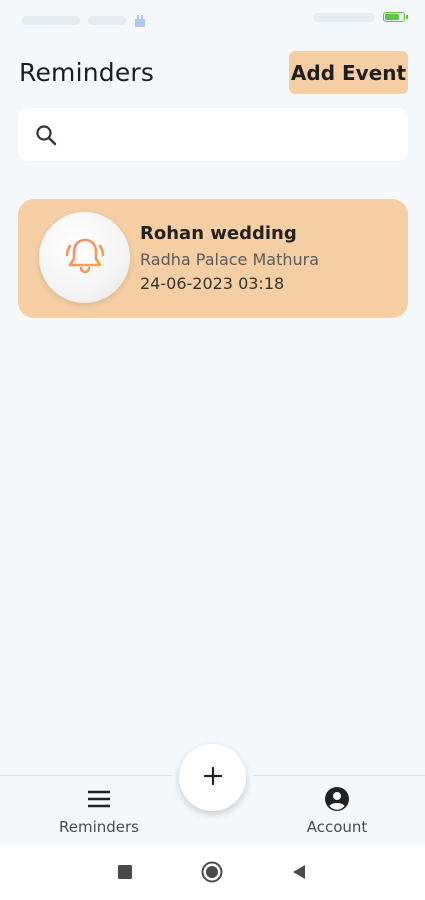 Image resolution: width=425 pixels, height=900 pixels. Describe the element at coordinates (344, 17) in the screenshot. I see `signal-icons` at that location.